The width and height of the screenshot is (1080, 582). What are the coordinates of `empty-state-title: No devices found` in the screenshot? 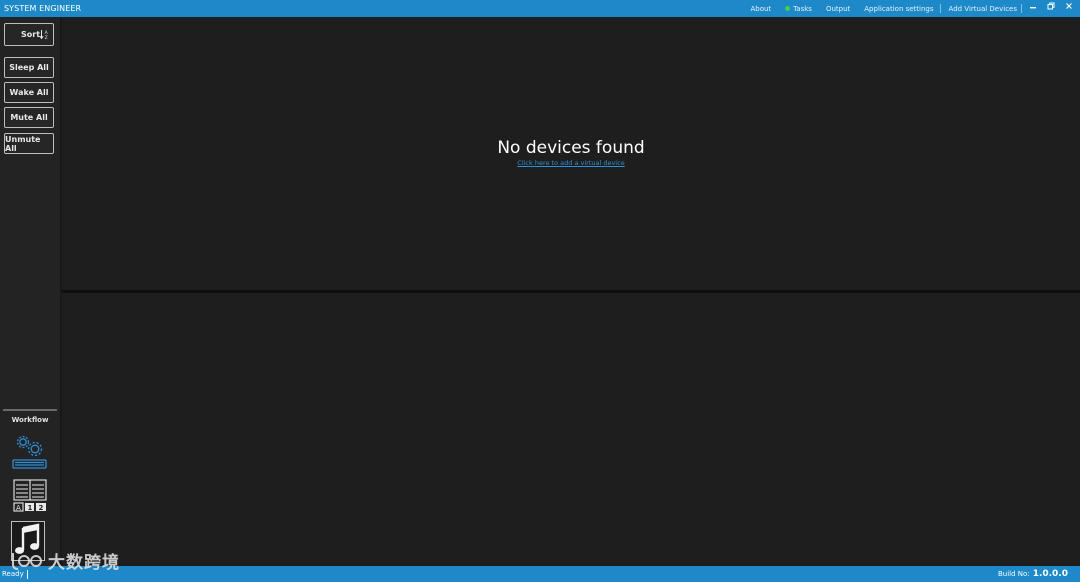 It's located at (571, 148).